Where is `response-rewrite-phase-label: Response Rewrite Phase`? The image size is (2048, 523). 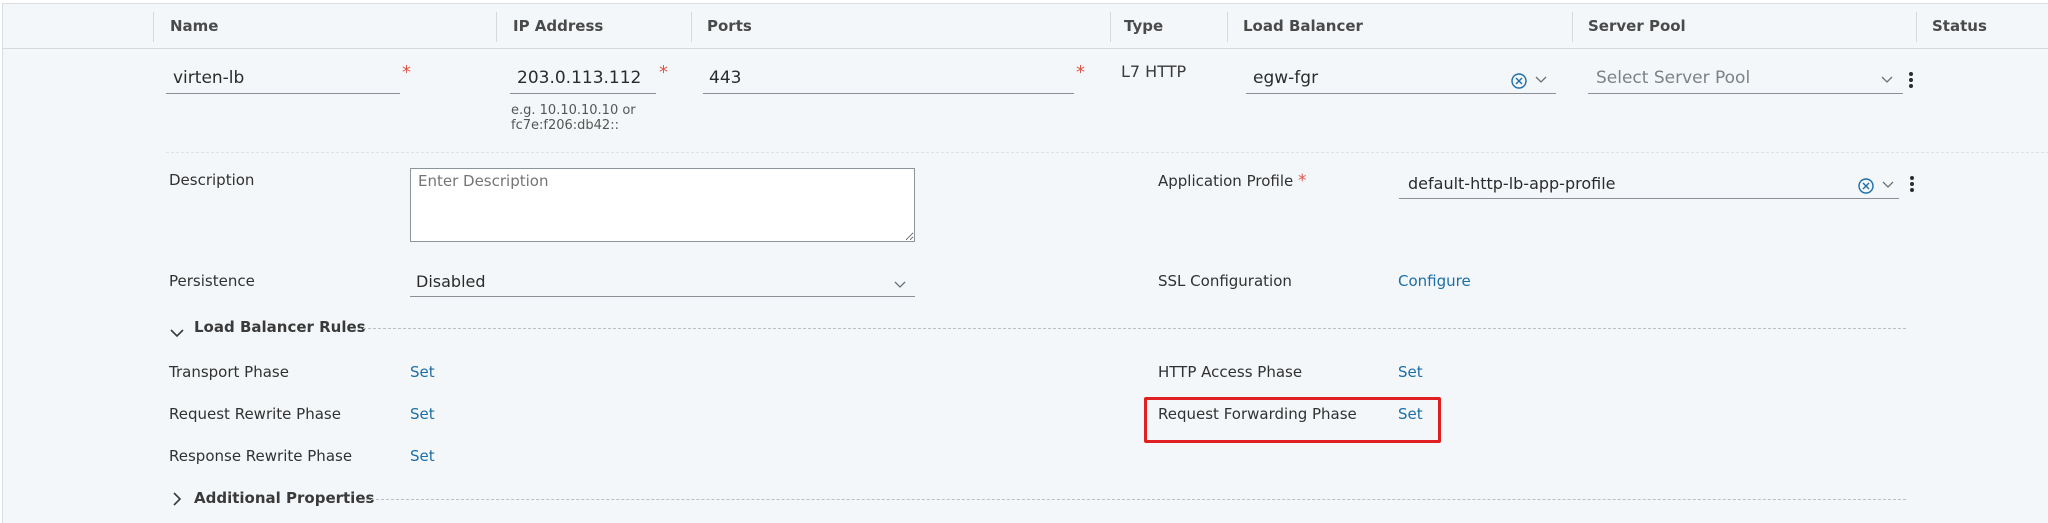
response-rewrite-phase-label: Response Rewrite Phase is located at coordinates (261, 456).